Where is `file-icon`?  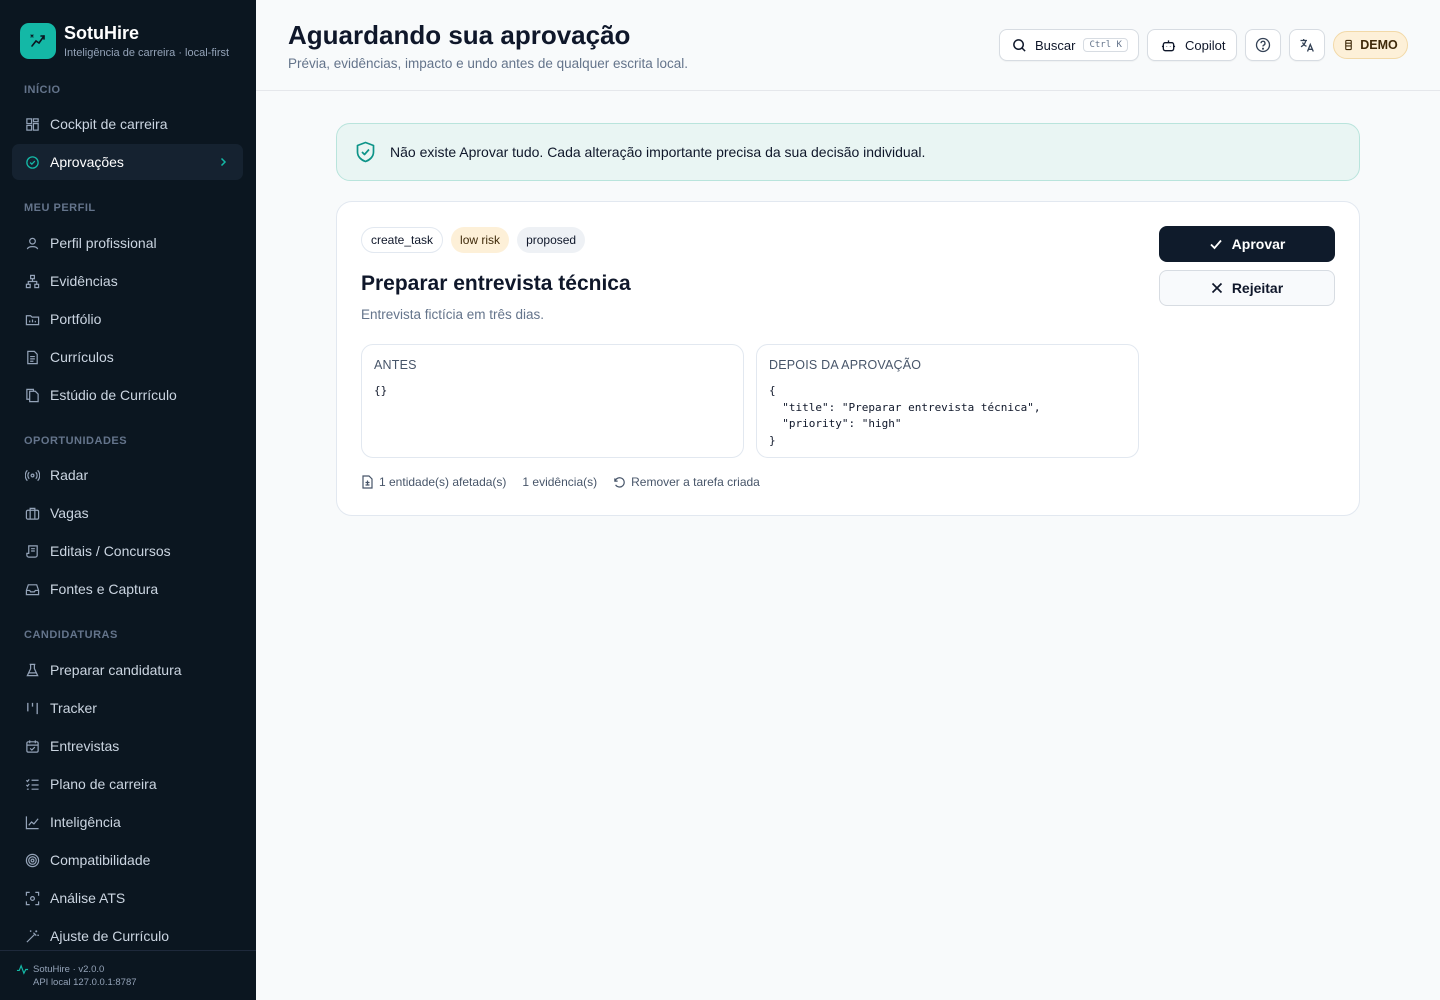
file-icon is located at coordinates (367, 482).